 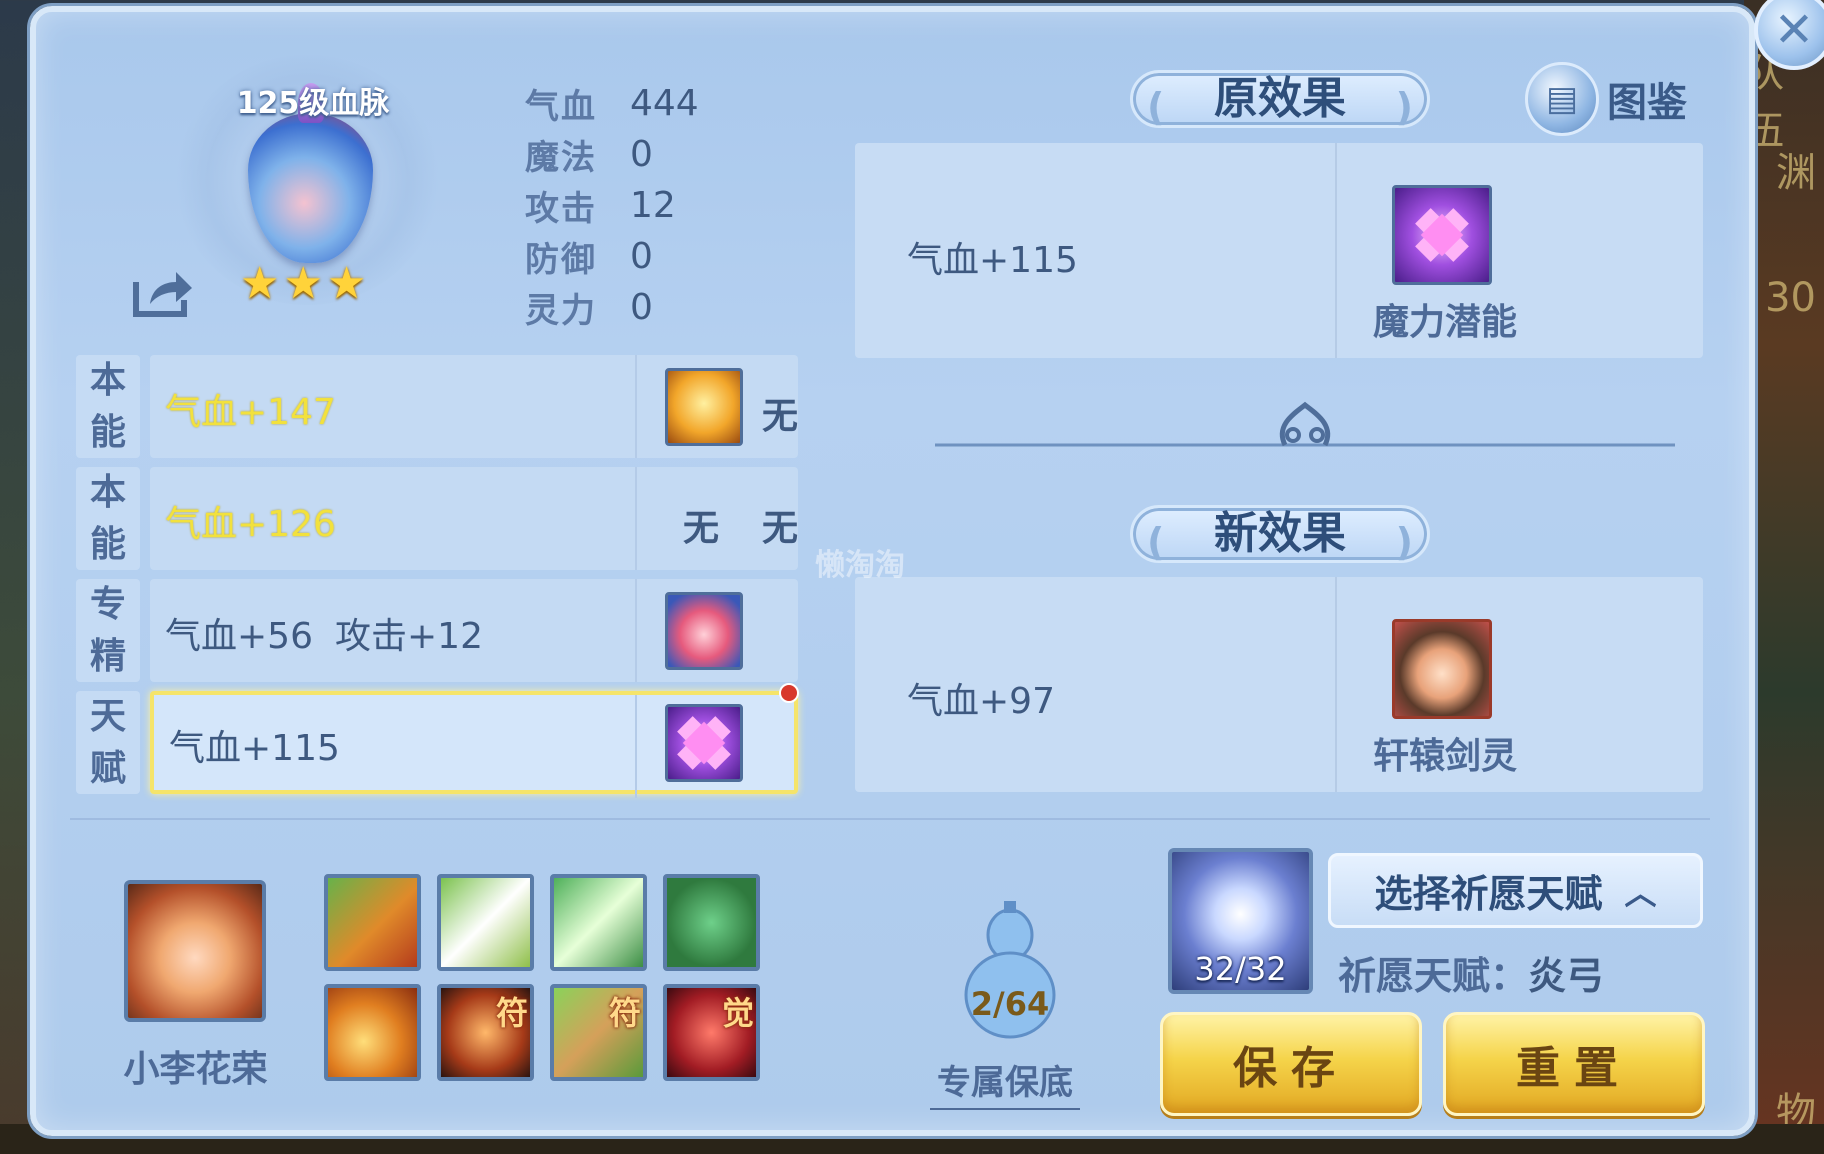 I want to click on original-effect-title: ( 原效果 ), so click(x=1280, y=99).